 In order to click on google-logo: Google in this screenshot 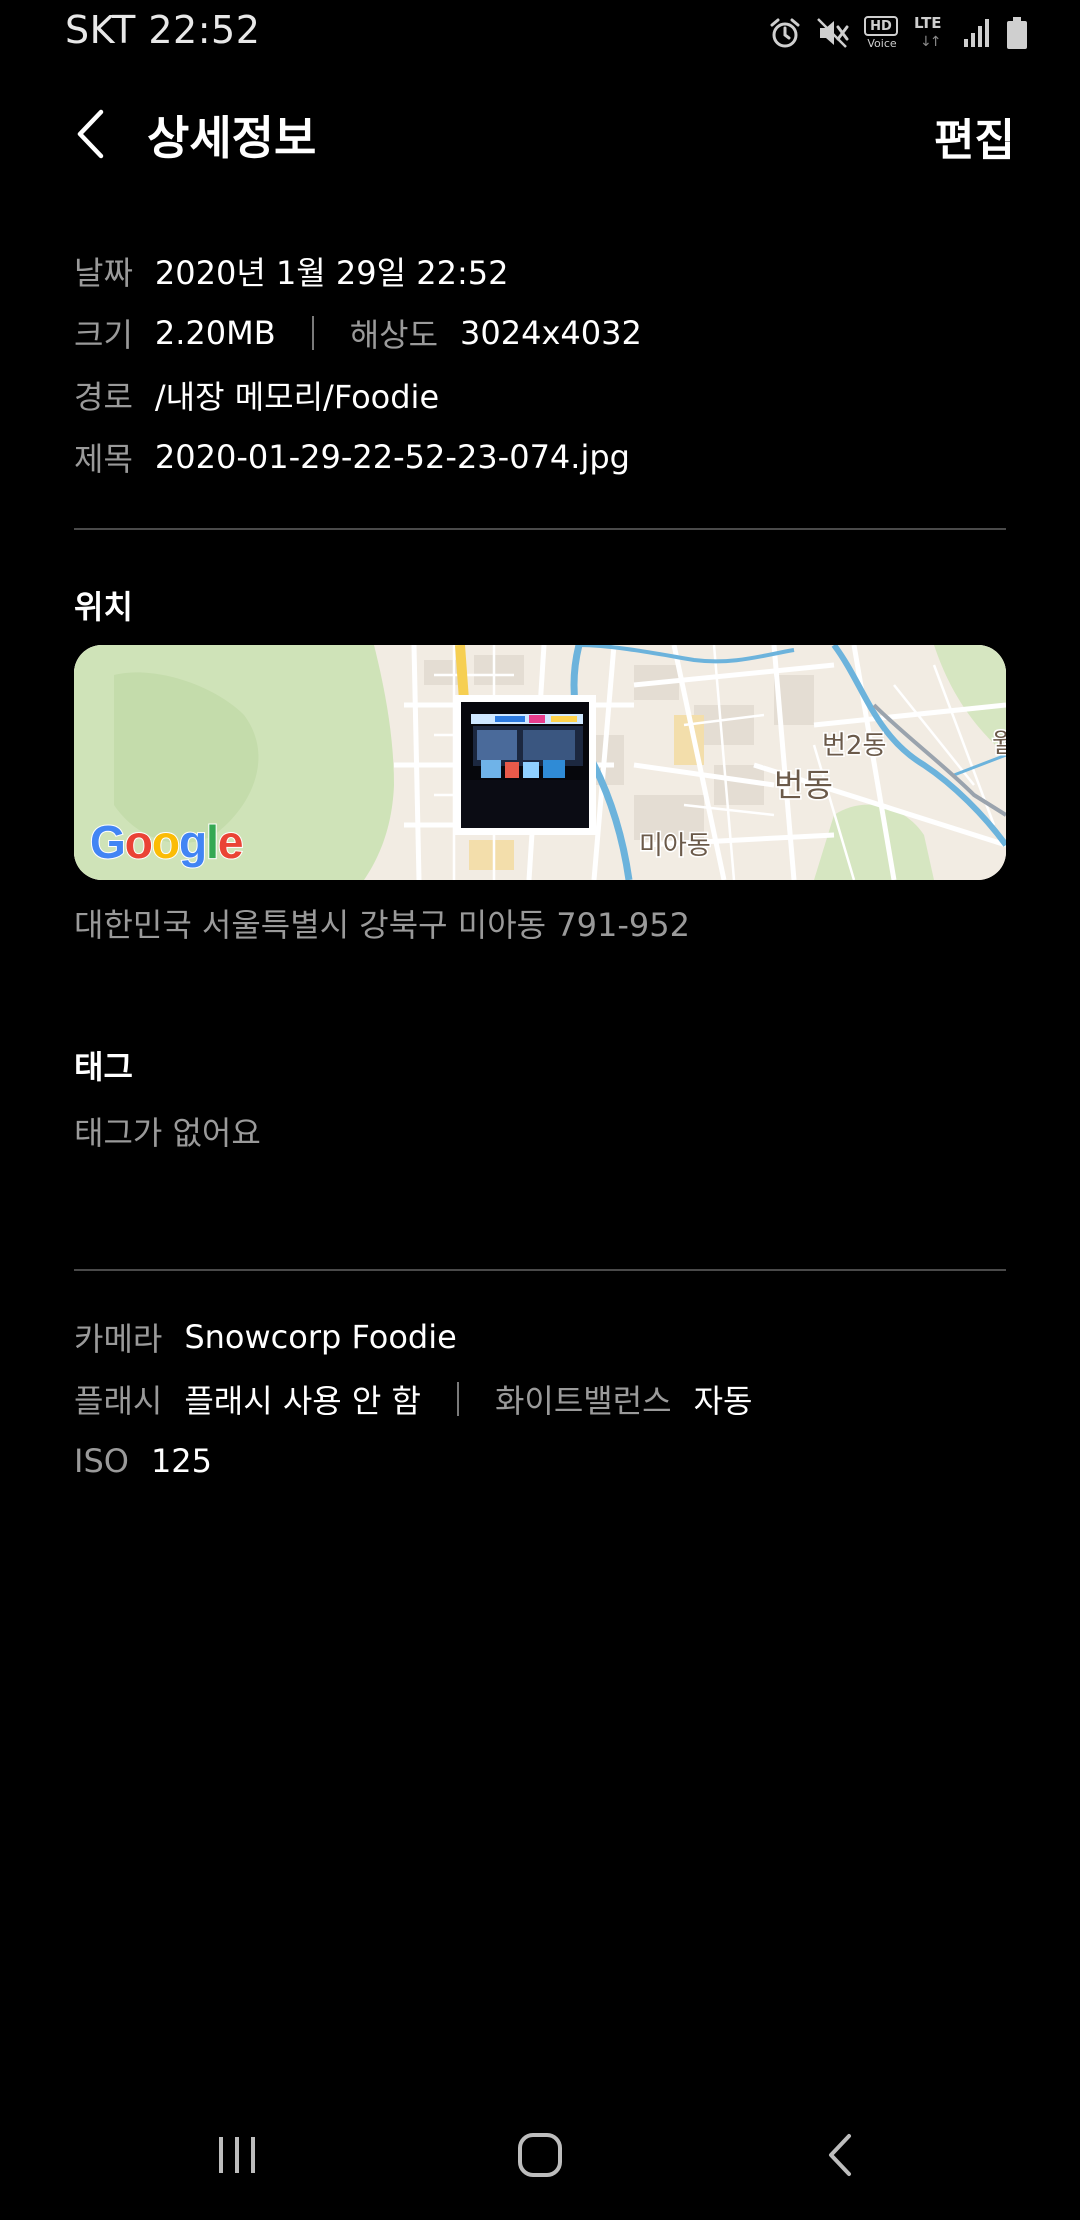, I will do `click(167, 842)`.